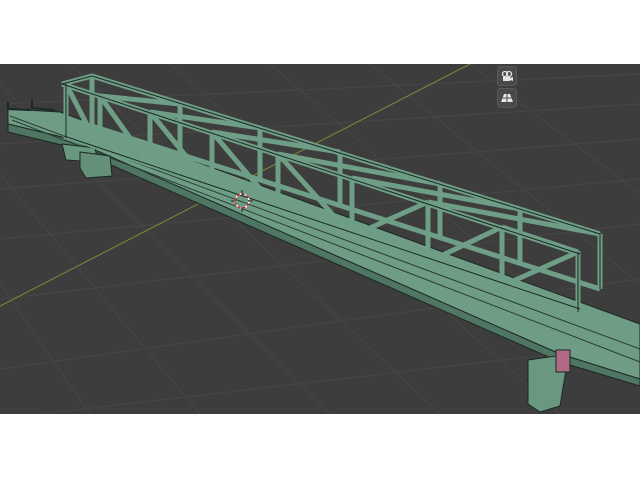 The height and width of the screenshot is (480, 640). Describe the element at coordinates (320, 32) in the screenshot. I see `letterbox-top` at that location.